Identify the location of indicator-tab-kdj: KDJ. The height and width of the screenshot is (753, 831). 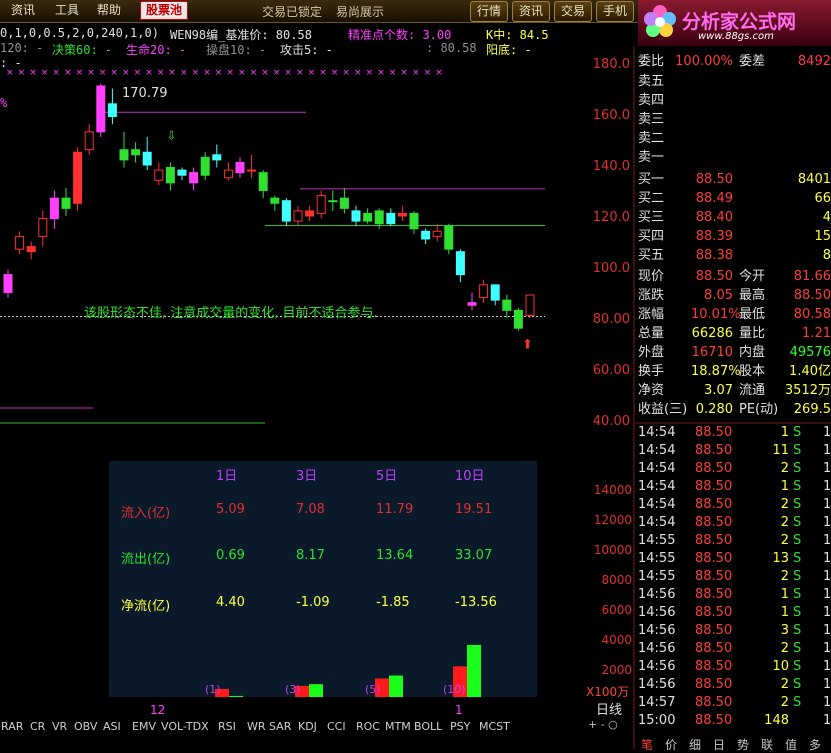
(307, 726).